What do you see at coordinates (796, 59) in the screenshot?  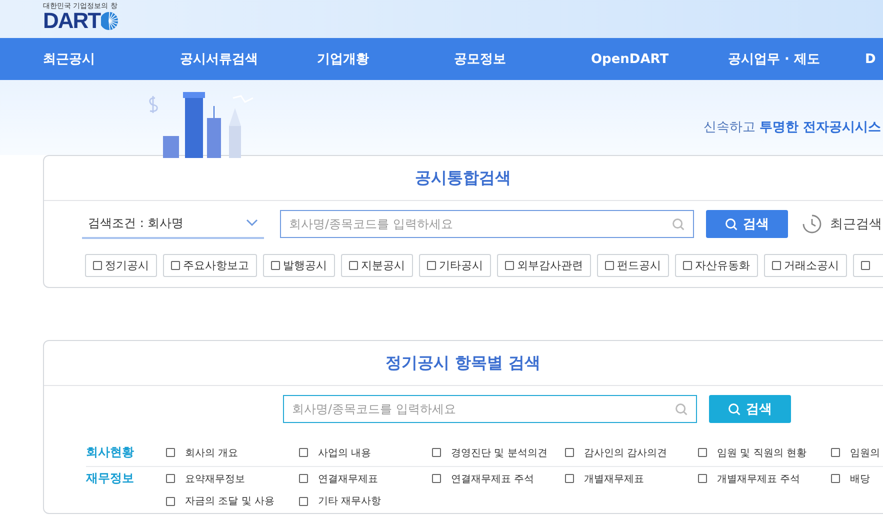 I see `nav-link: 공시업무 · 제도` at bounding box center [796, 59].